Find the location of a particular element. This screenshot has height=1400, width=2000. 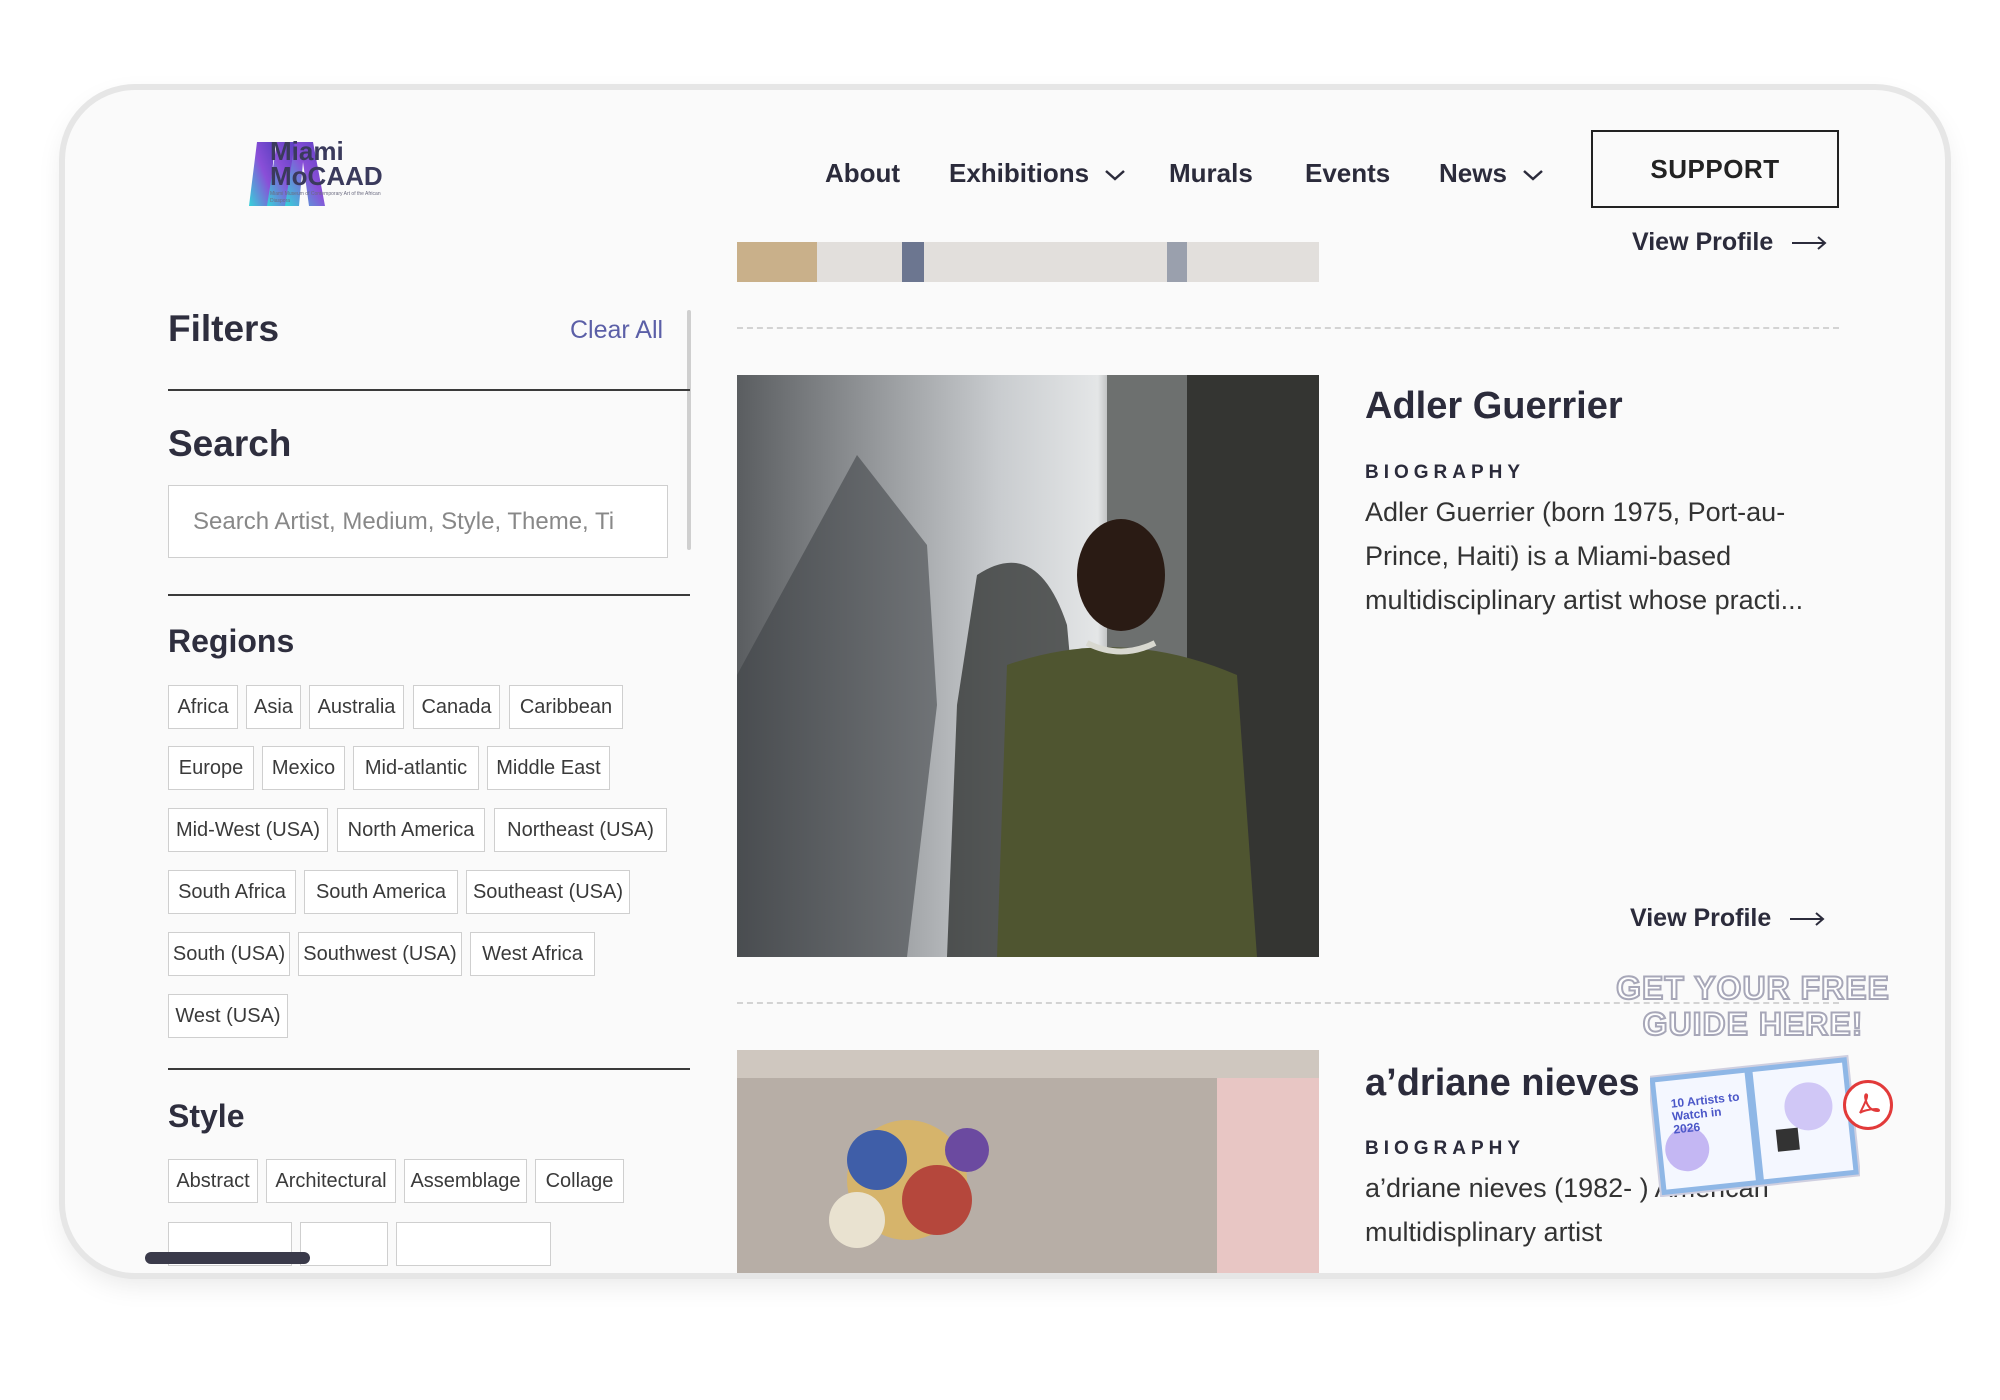

filters-title: Filters is located at coordinates (224, 328).